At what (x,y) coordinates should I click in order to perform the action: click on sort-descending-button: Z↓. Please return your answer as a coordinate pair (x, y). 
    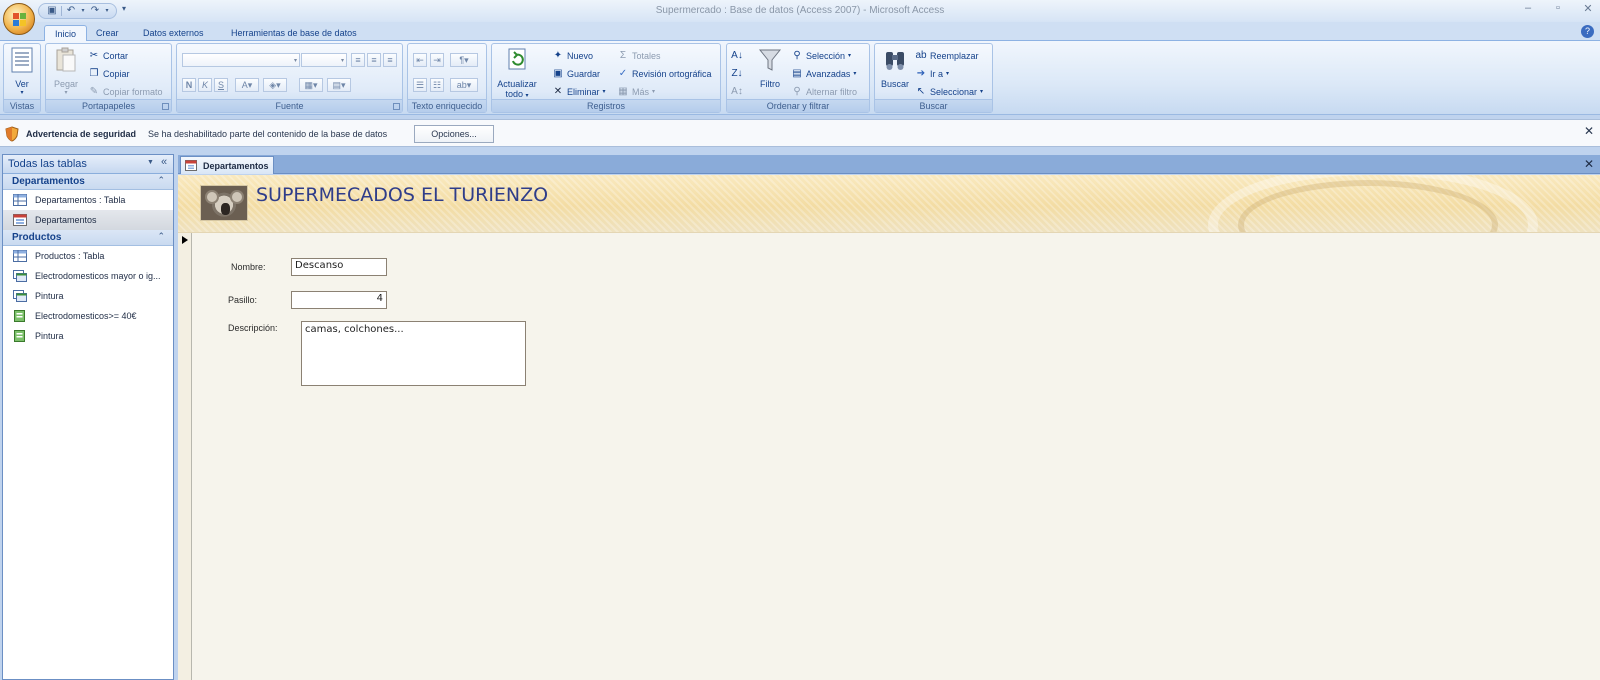
    Looking at the image, I should click on (737, 73).